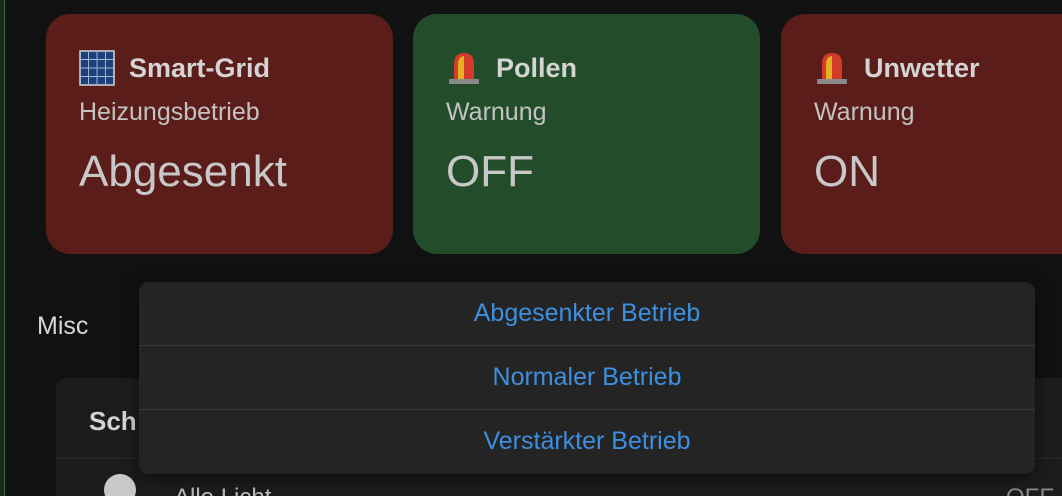 The width and height of the screenshot is (1062, 496). I want to click on panel-header: Sch, so click(113, 421).